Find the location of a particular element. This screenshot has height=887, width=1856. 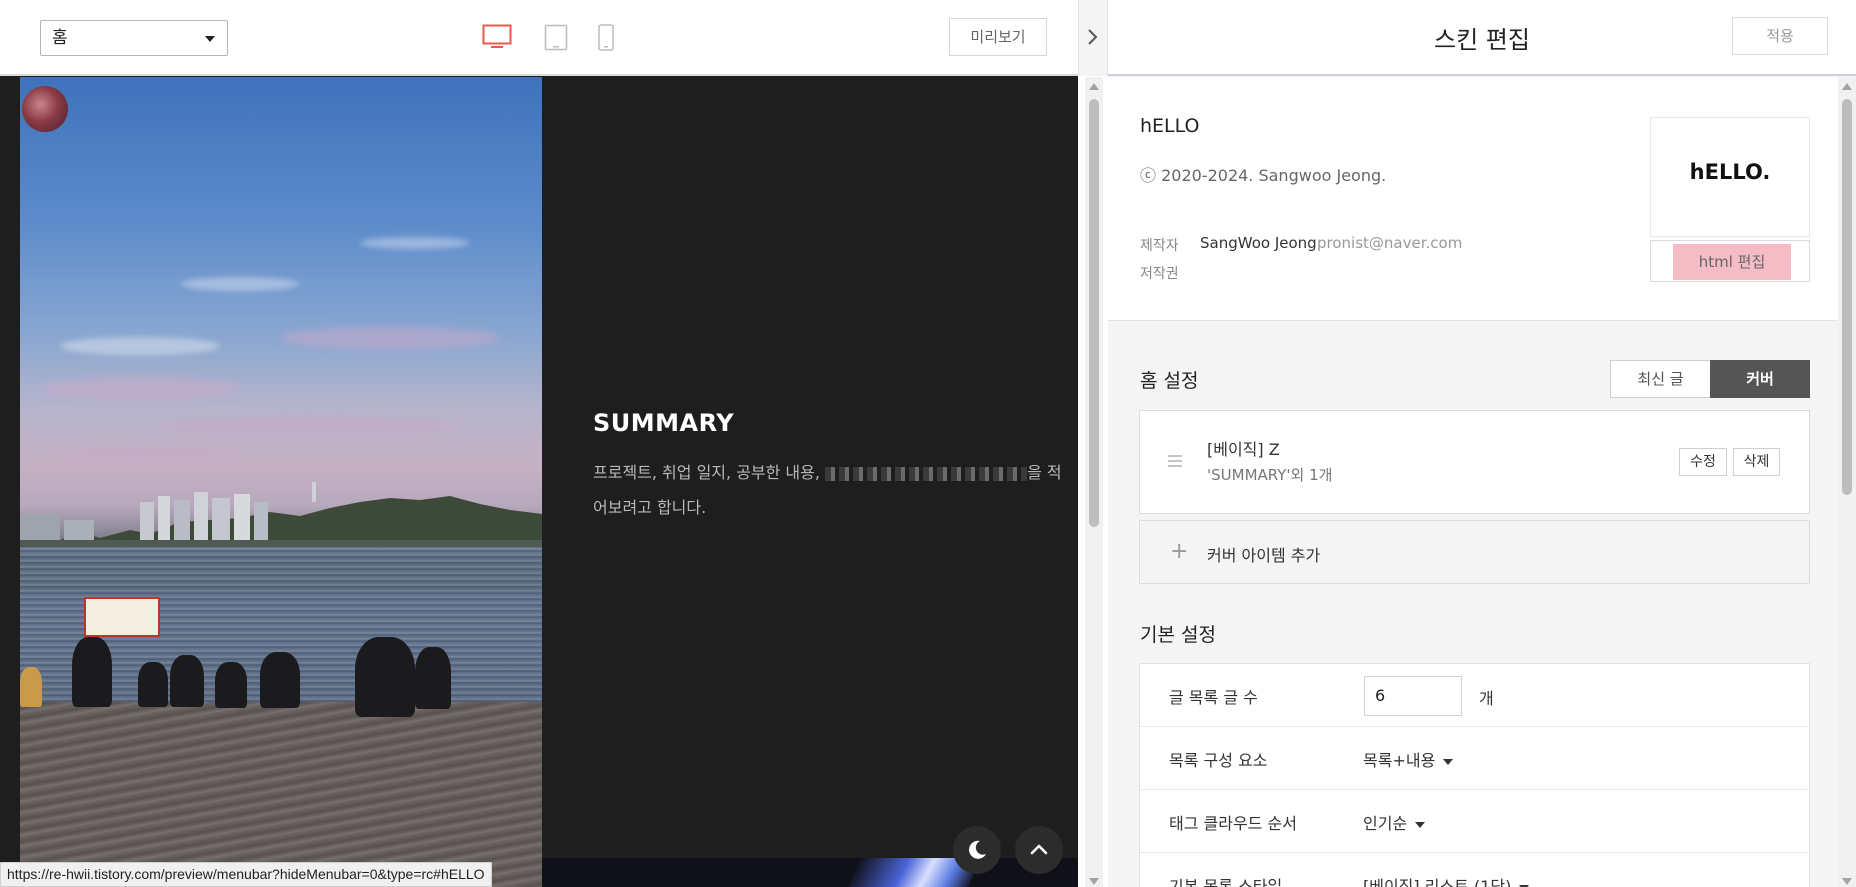

desktop-icon is located at coordinates (497, 37).